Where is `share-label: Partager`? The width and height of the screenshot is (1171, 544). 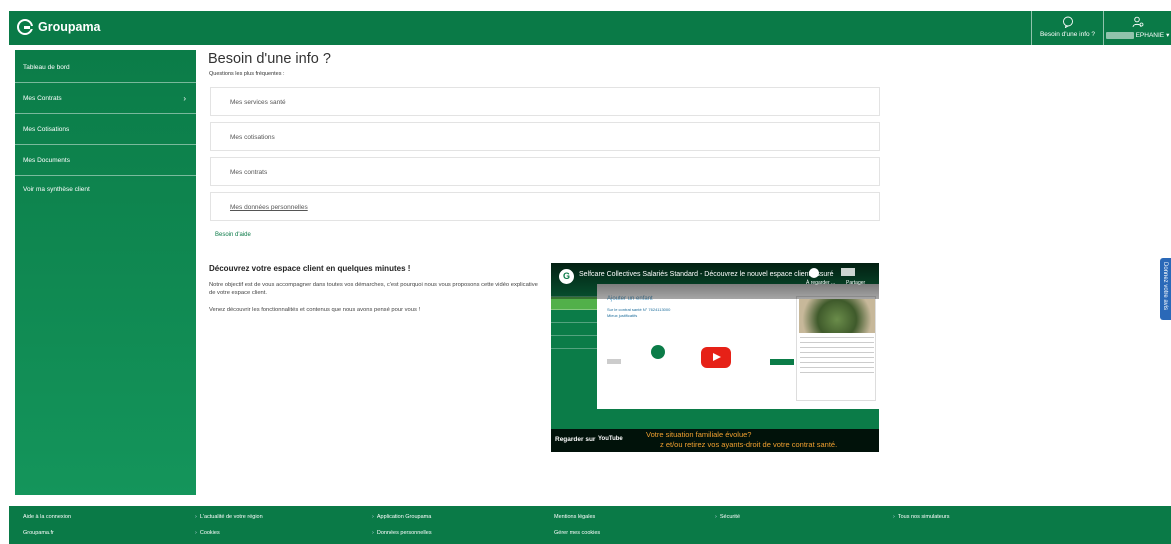
share-label: Partager is located at coordinates (855, 283).